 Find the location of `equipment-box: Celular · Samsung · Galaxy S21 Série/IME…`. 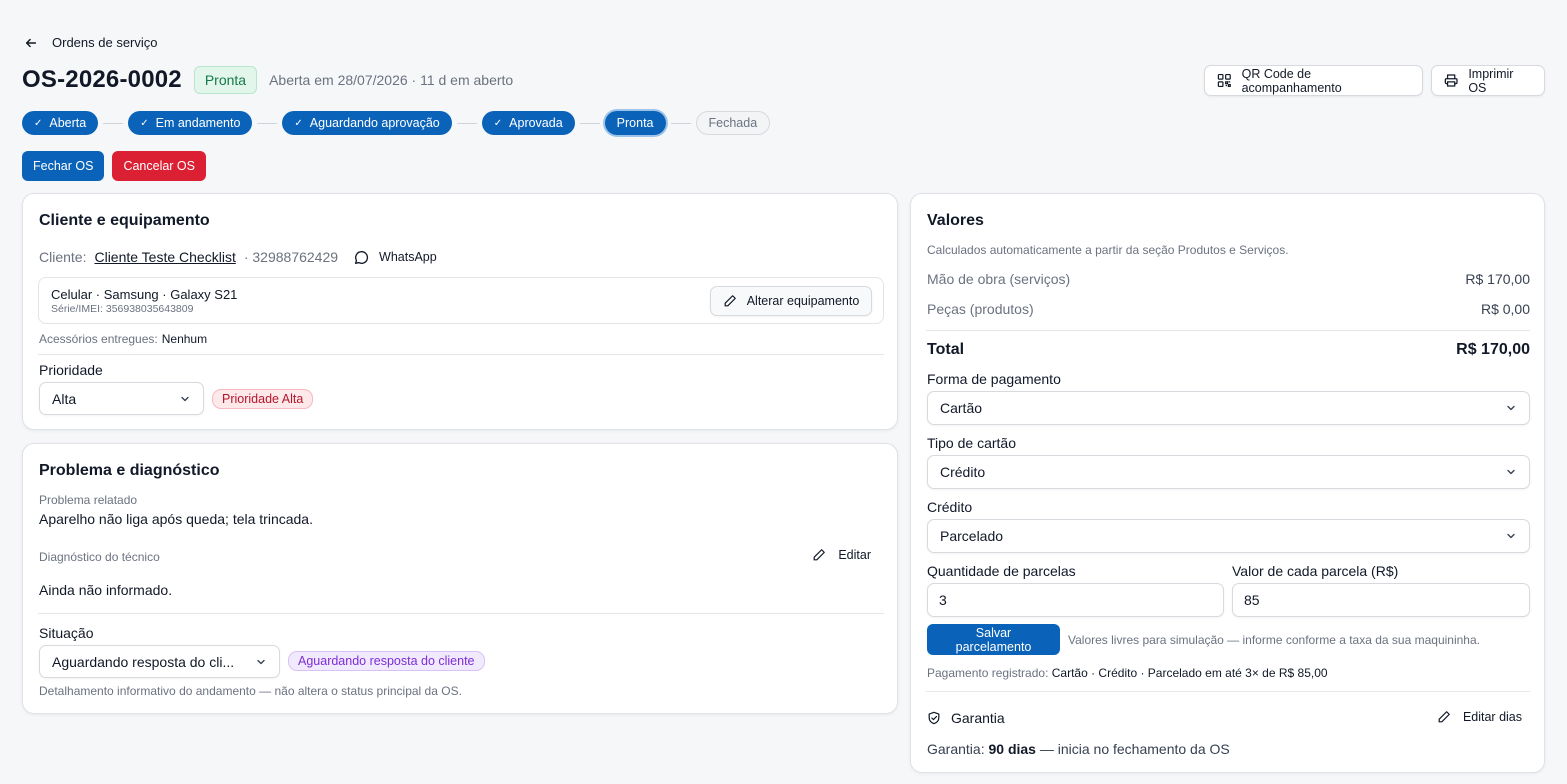

equipment-box: Celular · Samsung · Galaxy S21 Série/IME… is located at coordinates (461, 300).